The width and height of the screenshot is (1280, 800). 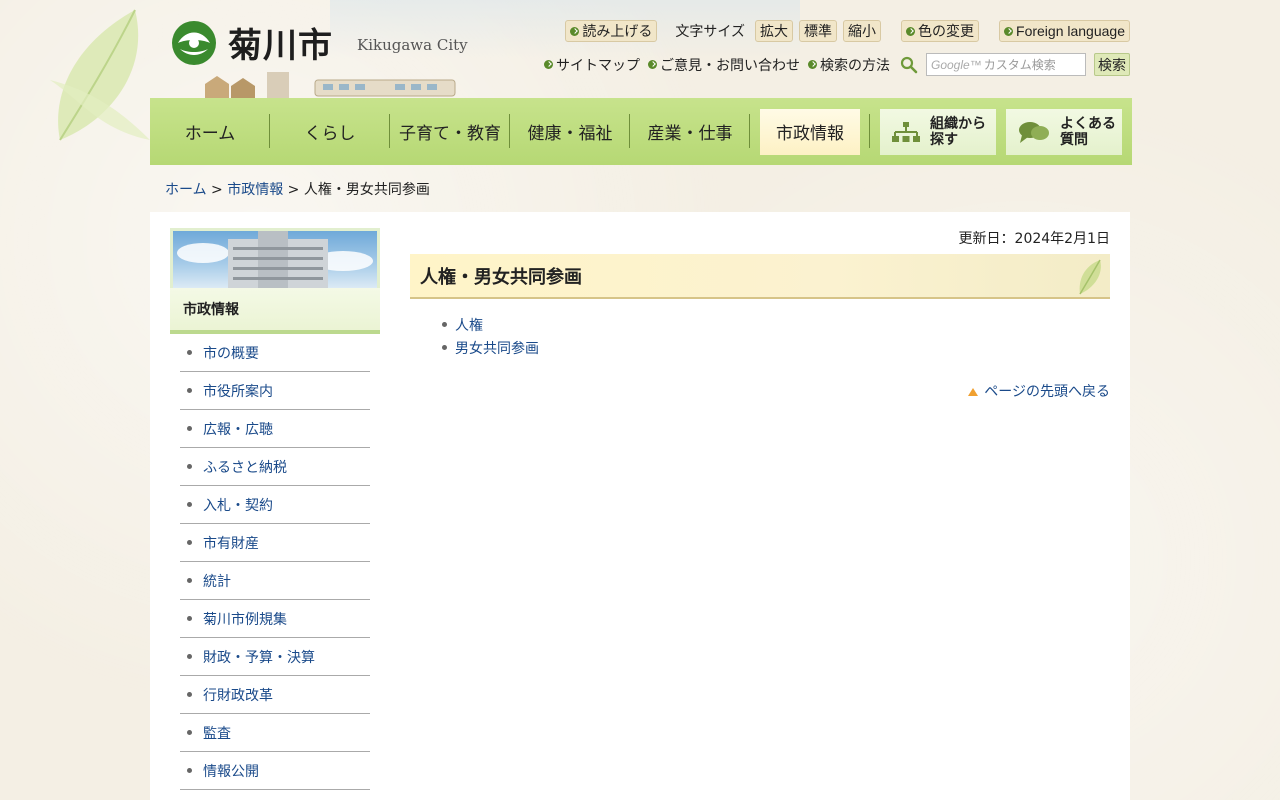 I want to click on human-rights-link: 人権, so click(x=469, y=325).